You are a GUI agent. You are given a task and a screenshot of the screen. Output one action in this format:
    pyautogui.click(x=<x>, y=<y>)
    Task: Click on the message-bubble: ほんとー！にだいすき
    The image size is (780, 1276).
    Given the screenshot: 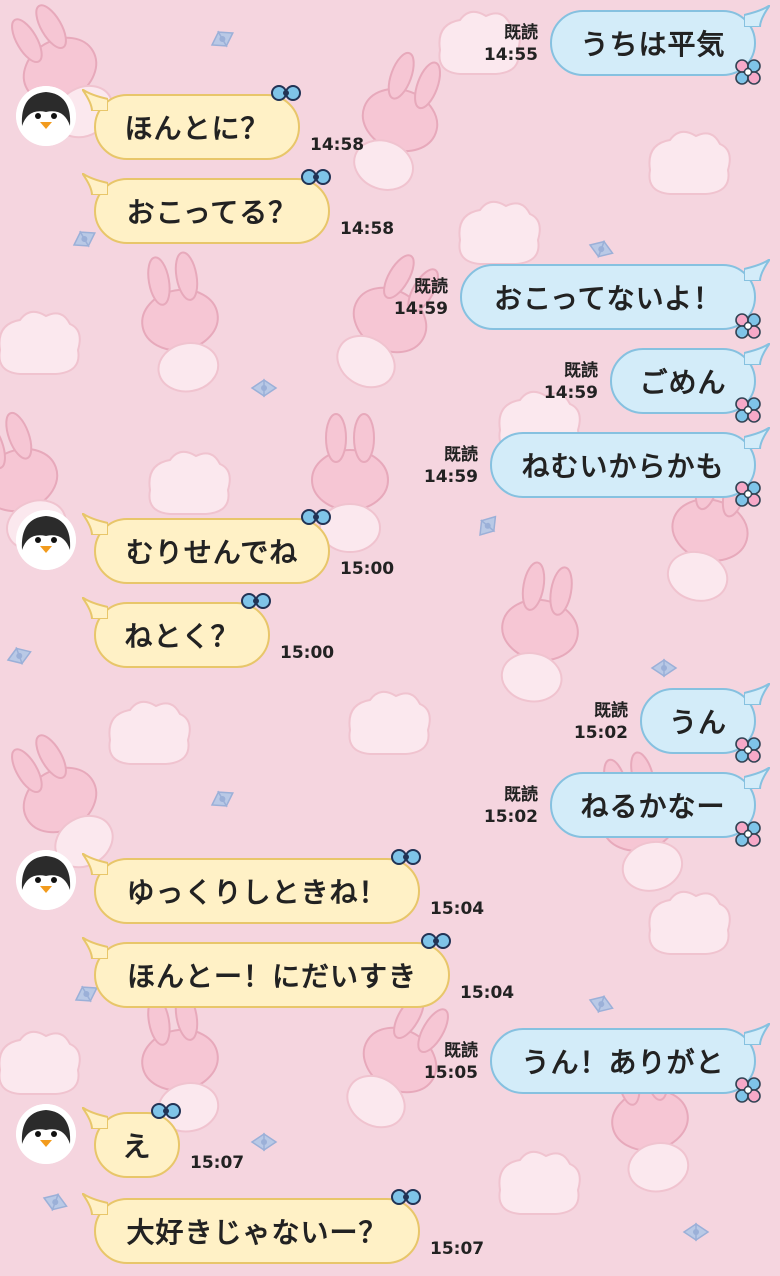 What is the action you would take?
    pyautogui.click(x=266, y=970)
    